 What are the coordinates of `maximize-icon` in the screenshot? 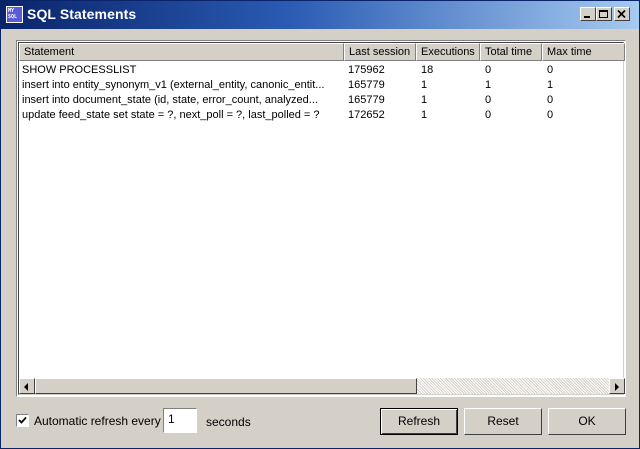 It's located at (603, 14).